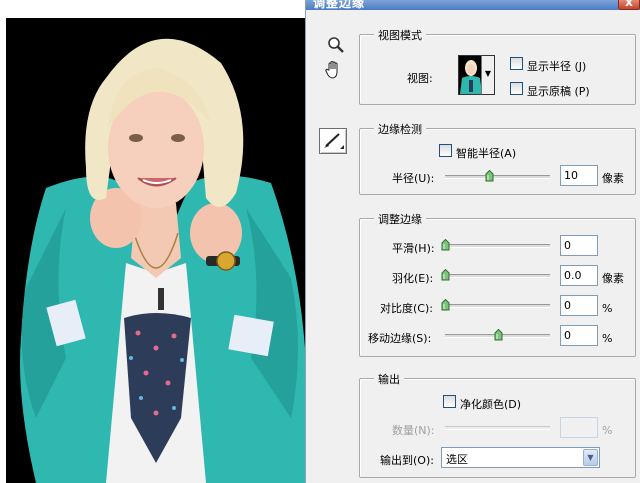 The image size is (640, 483). I want to click on adjust-edge-legend: 调整边缘, so click(400, 219).